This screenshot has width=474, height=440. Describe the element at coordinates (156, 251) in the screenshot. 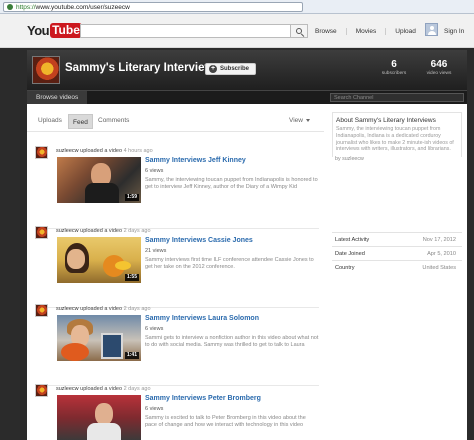

I see `video-views: 21 views` at that location.